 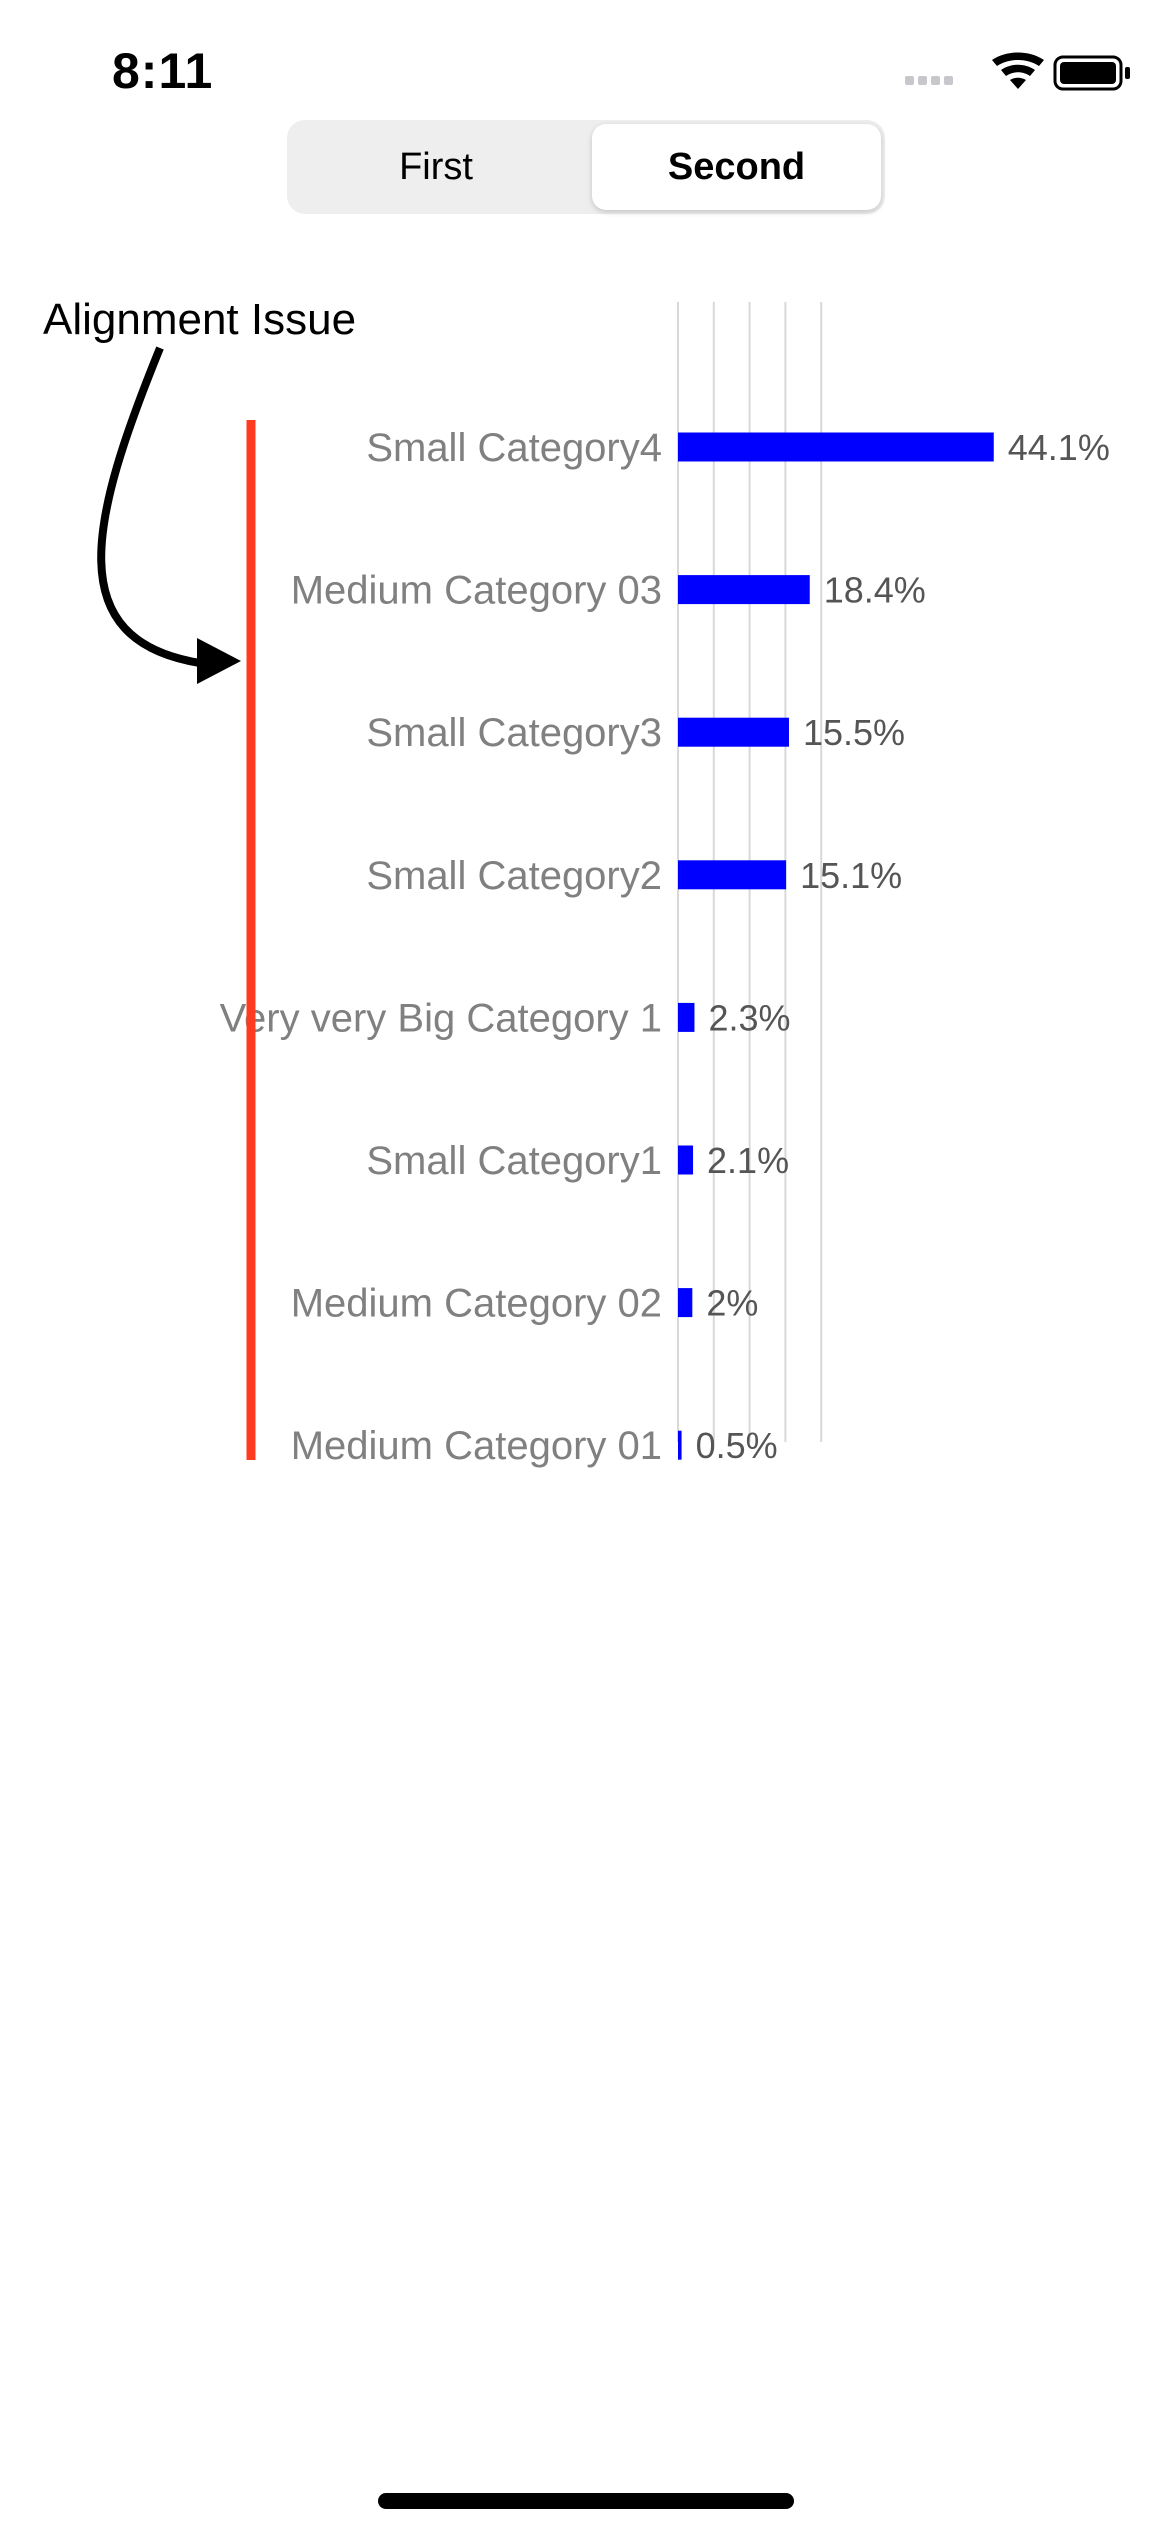 I want to click on value-label: 15.5%, so click(x=854, y=732).